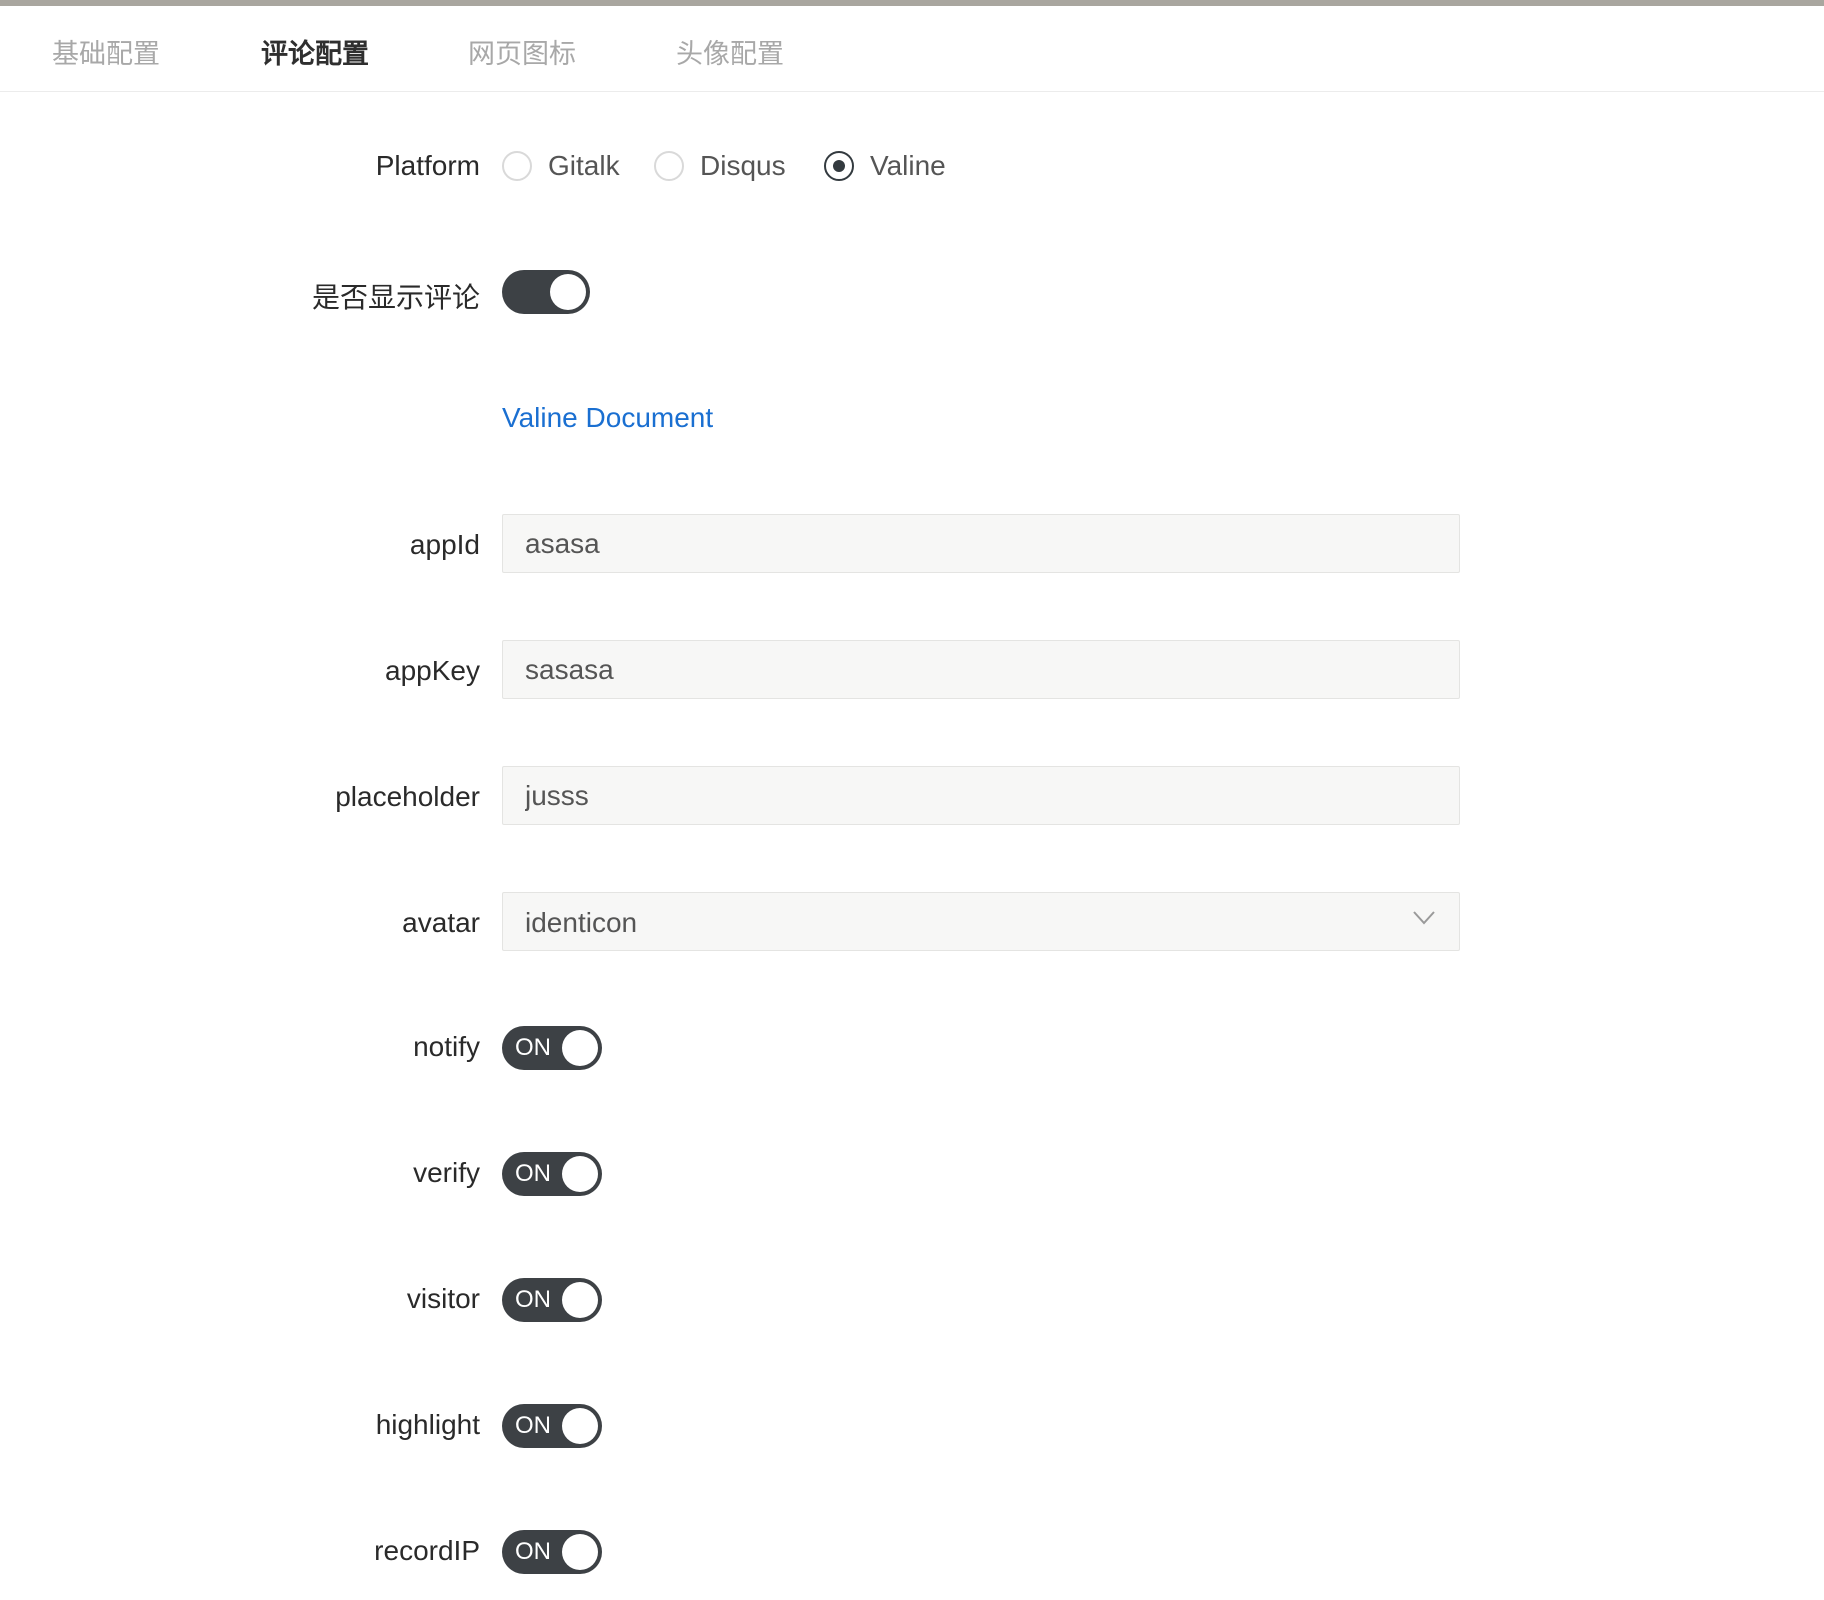 This screenshot has height=1600, width=1824. What do you see at coordinates (981, 669) in the screenshot?
I see `appkey-input` at bounding box center [981, 669].